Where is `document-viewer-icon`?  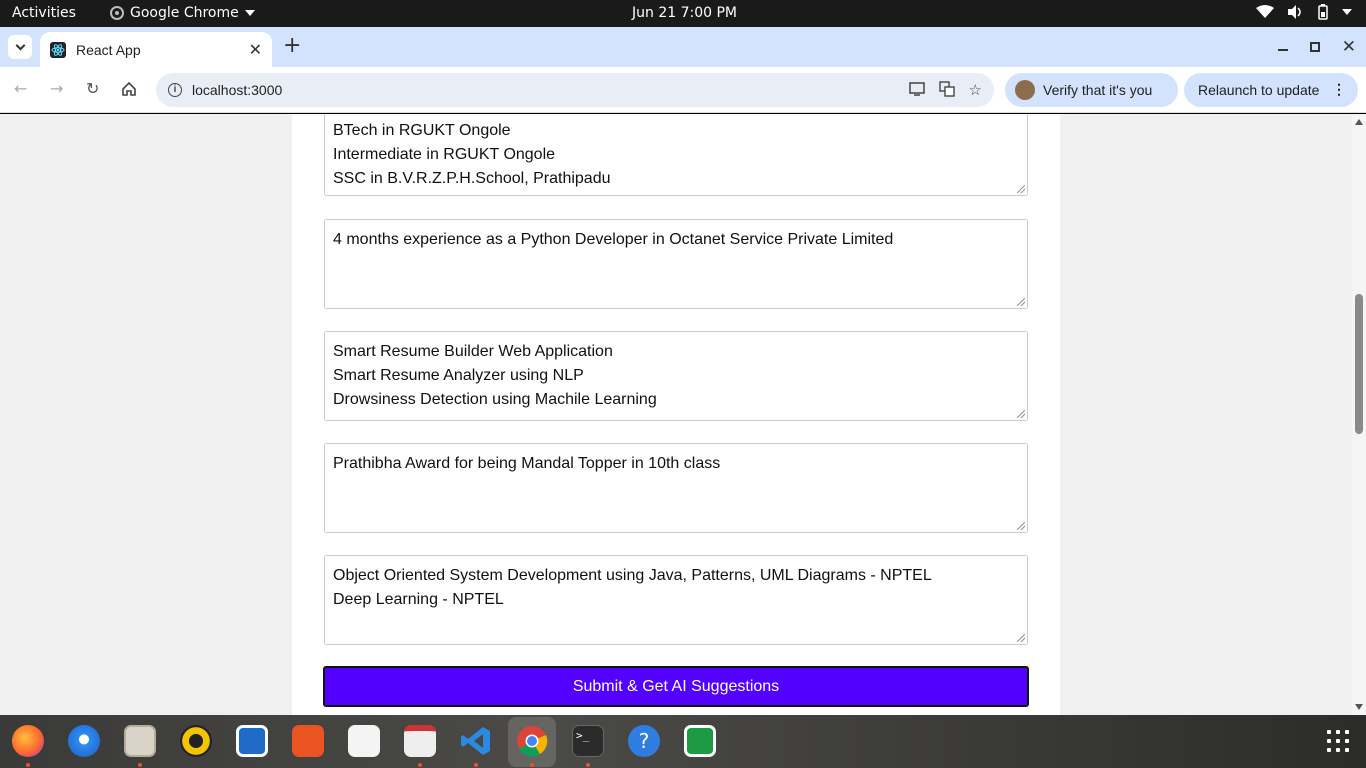 document-viewer-icon is located at coordinates (420, 741).